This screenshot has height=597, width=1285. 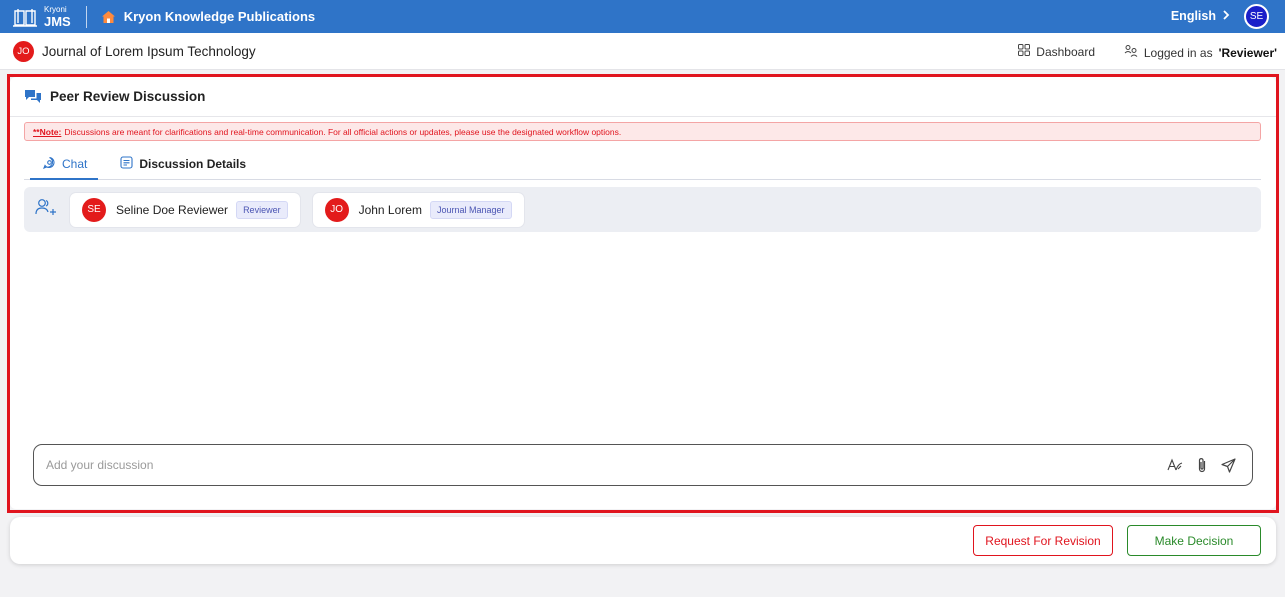 What do you see at coordinates (262, 209) in the screenshot?
I see `role-badge: Reviewer` at bounding box center [262, 209].